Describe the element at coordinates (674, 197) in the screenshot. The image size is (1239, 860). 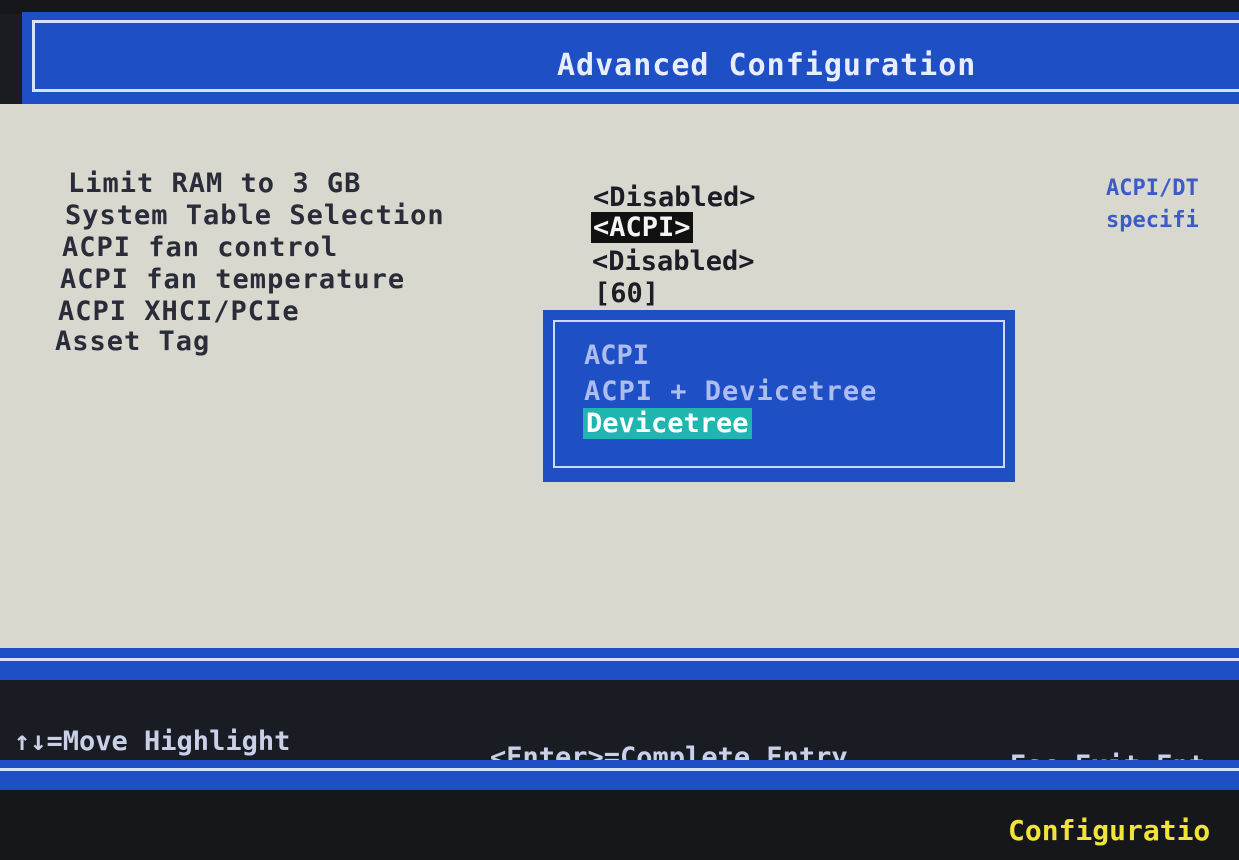
I see `setting-value-limit-ram: <Disabled>` at that location.